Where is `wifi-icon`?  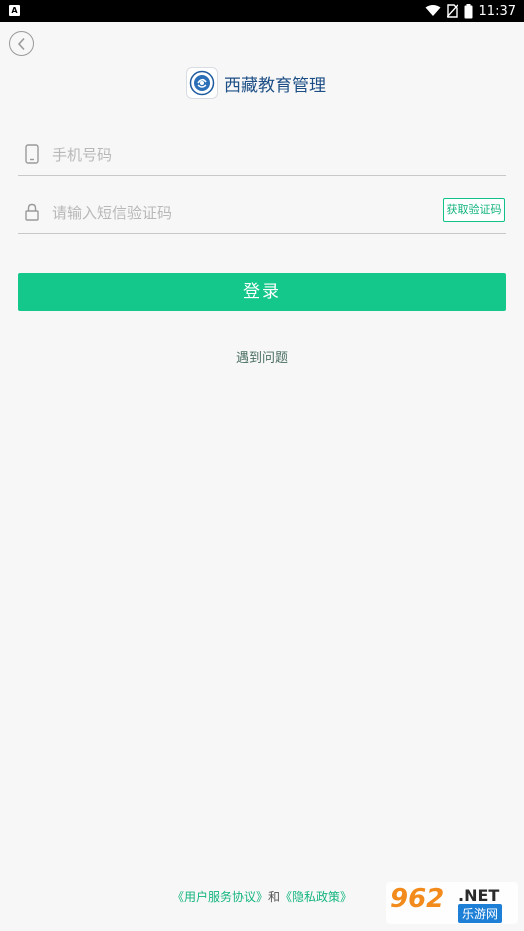 wifi-icon is located at coordinates (433, 10).